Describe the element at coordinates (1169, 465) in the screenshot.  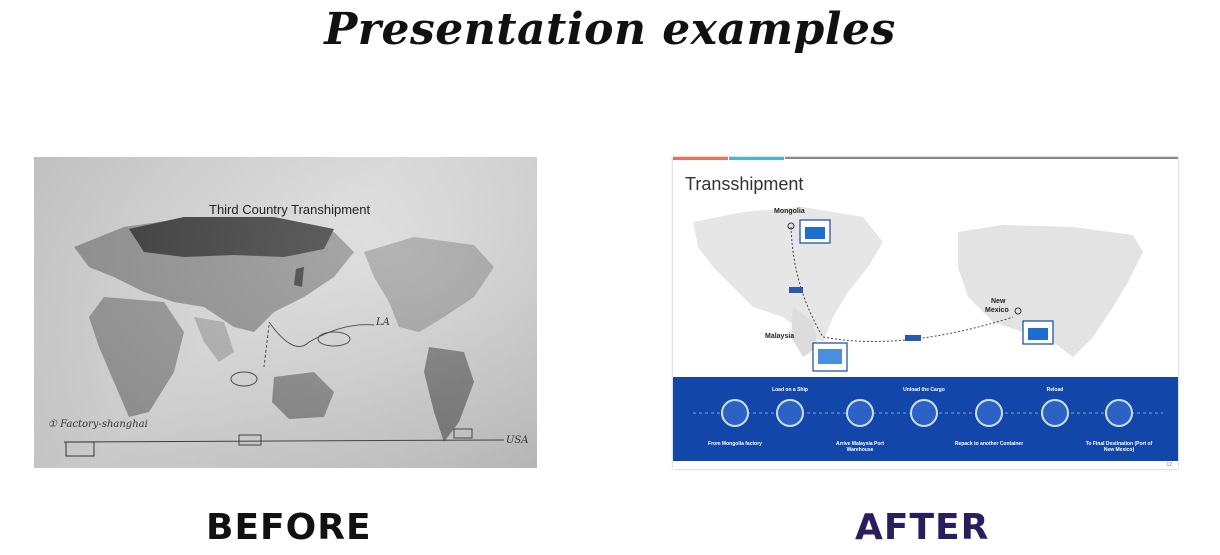
I see `slide-number: 12` at that location.